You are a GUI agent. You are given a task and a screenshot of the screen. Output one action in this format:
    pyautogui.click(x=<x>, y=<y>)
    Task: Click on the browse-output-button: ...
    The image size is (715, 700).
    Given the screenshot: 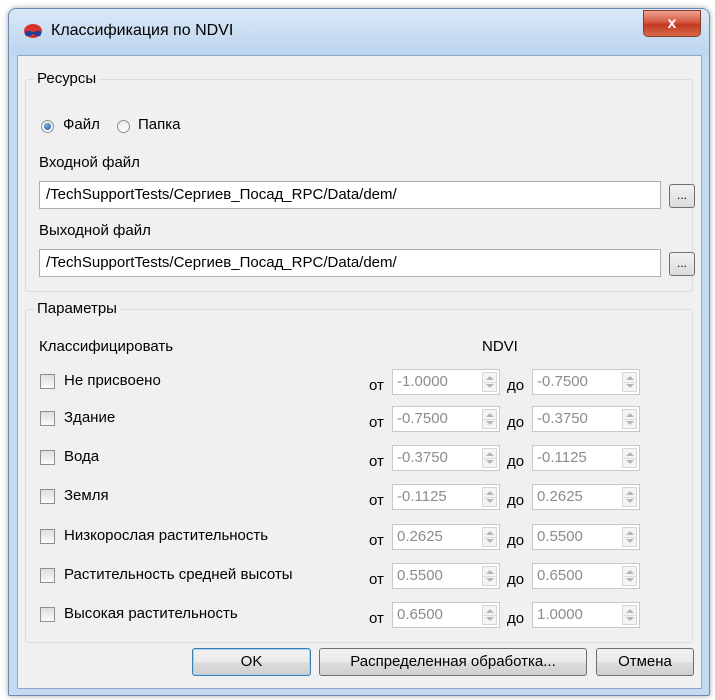 What is the action you would take?
    pyautogui.click(x=682, y=264)
    